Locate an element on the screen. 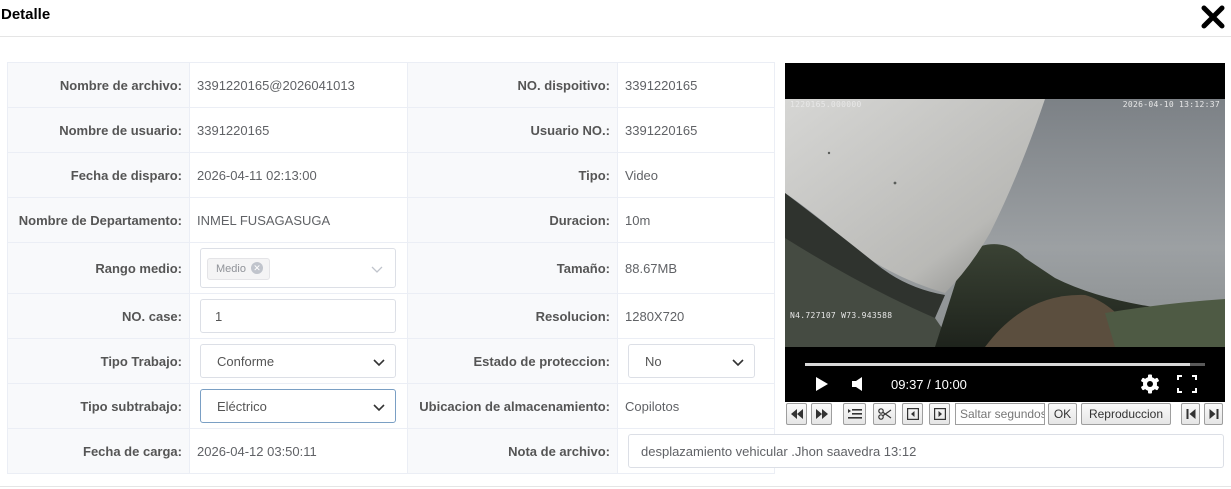 This screenshot has width=1231, height=489. field-label: Nombre de archivo: is located at coordinates (98, 85).